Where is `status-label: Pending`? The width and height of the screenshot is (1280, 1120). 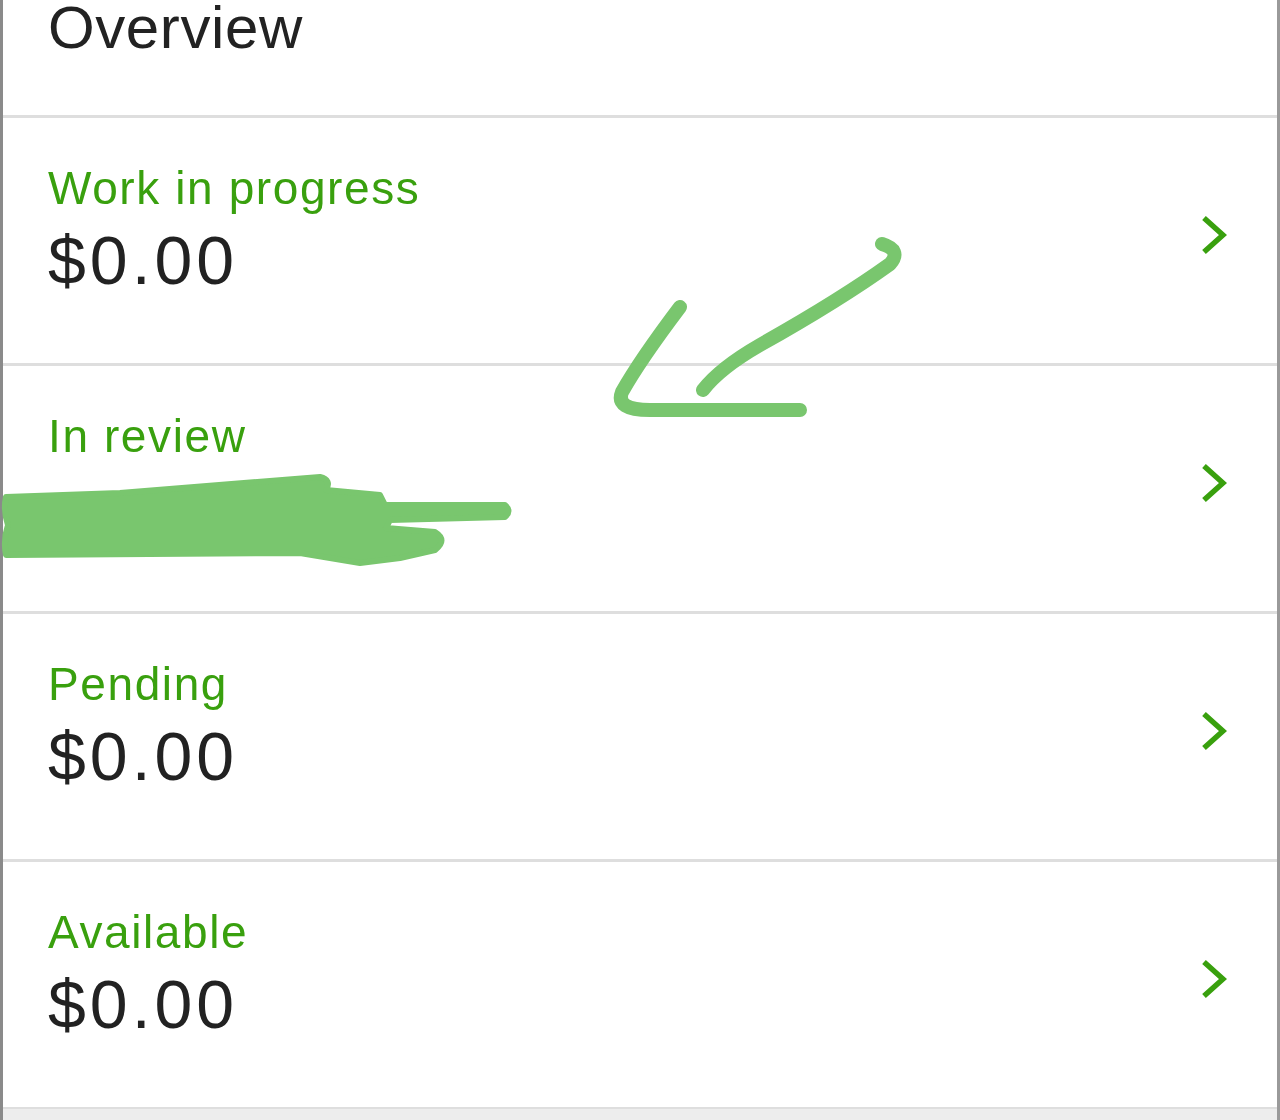
status-label: Pending is located at coordinates (138, 684).